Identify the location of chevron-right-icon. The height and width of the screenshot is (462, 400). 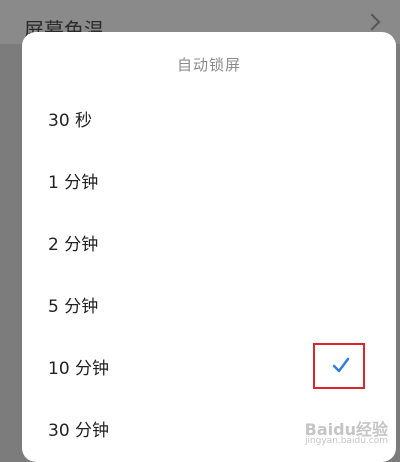
(372, 22).